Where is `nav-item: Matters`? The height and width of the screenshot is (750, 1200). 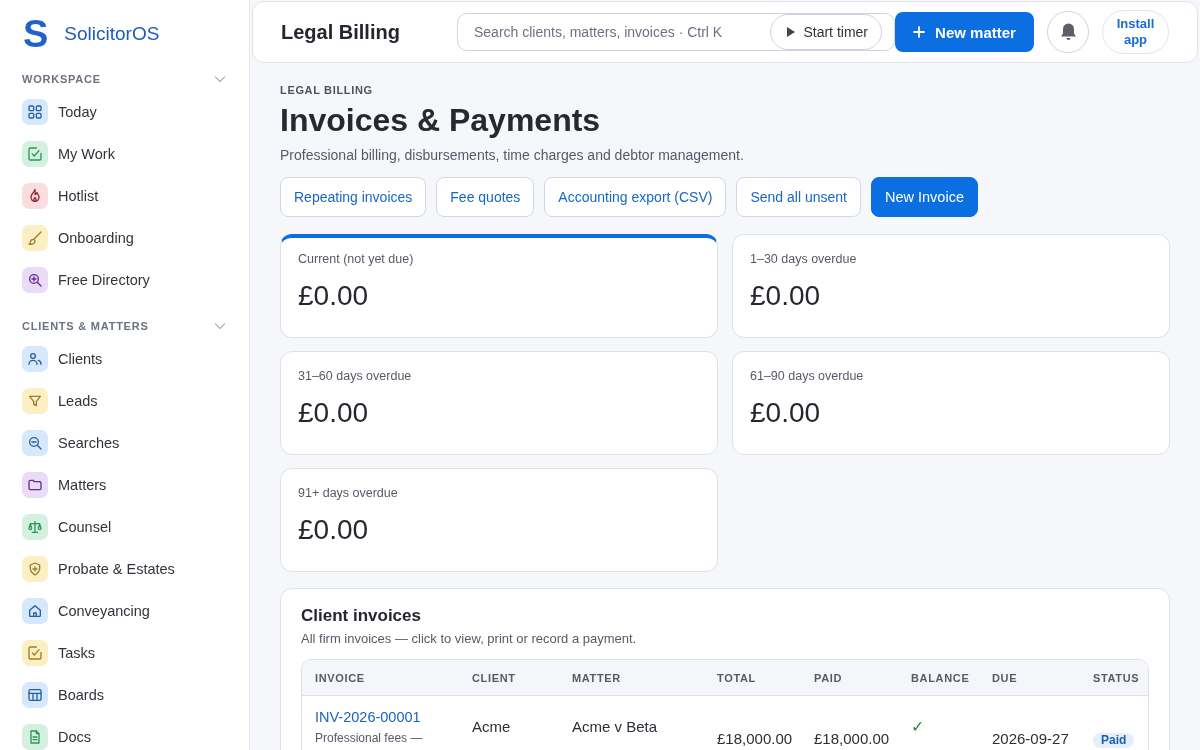 nav-item: Matters is located at coordinates (125, 485).